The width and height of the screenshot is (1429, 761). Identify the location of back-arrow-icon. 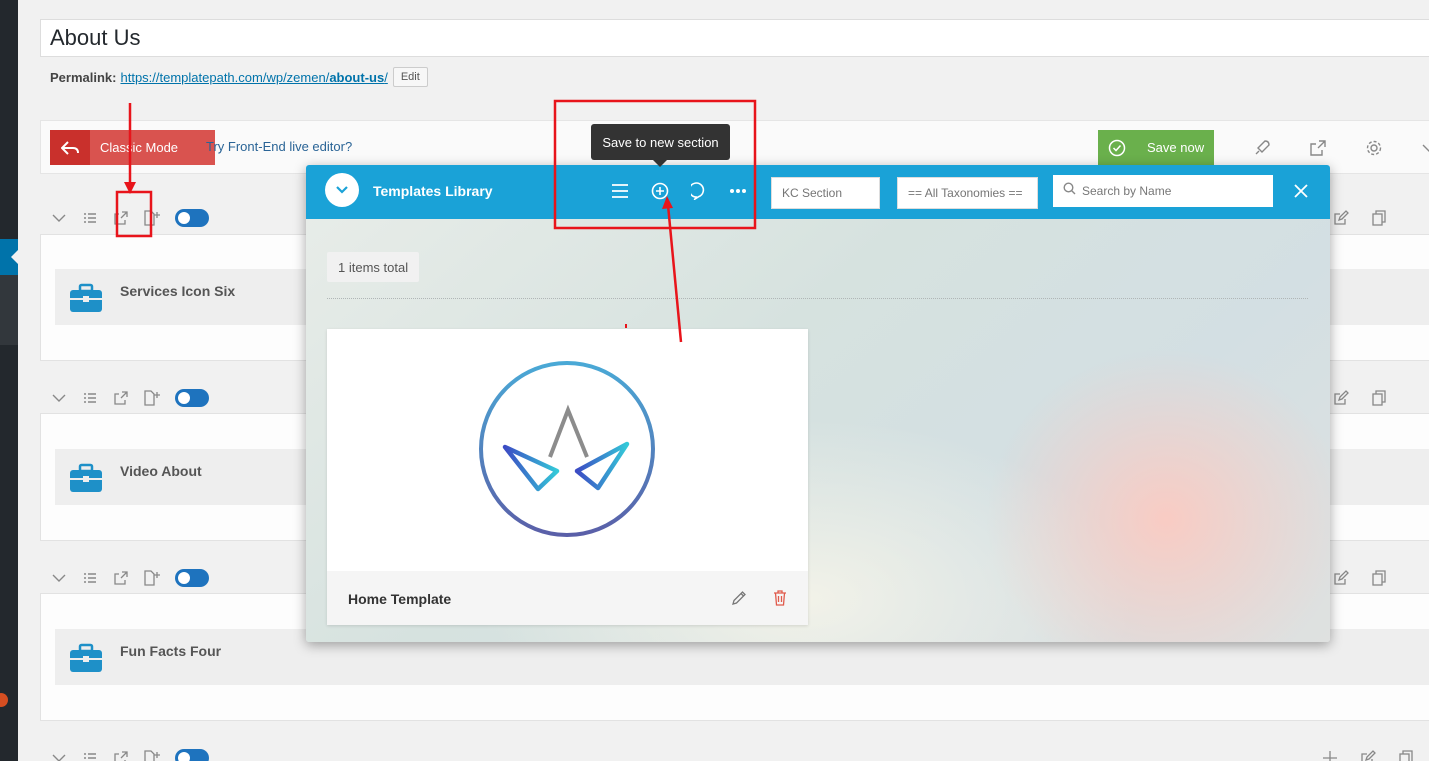
(70, 147).